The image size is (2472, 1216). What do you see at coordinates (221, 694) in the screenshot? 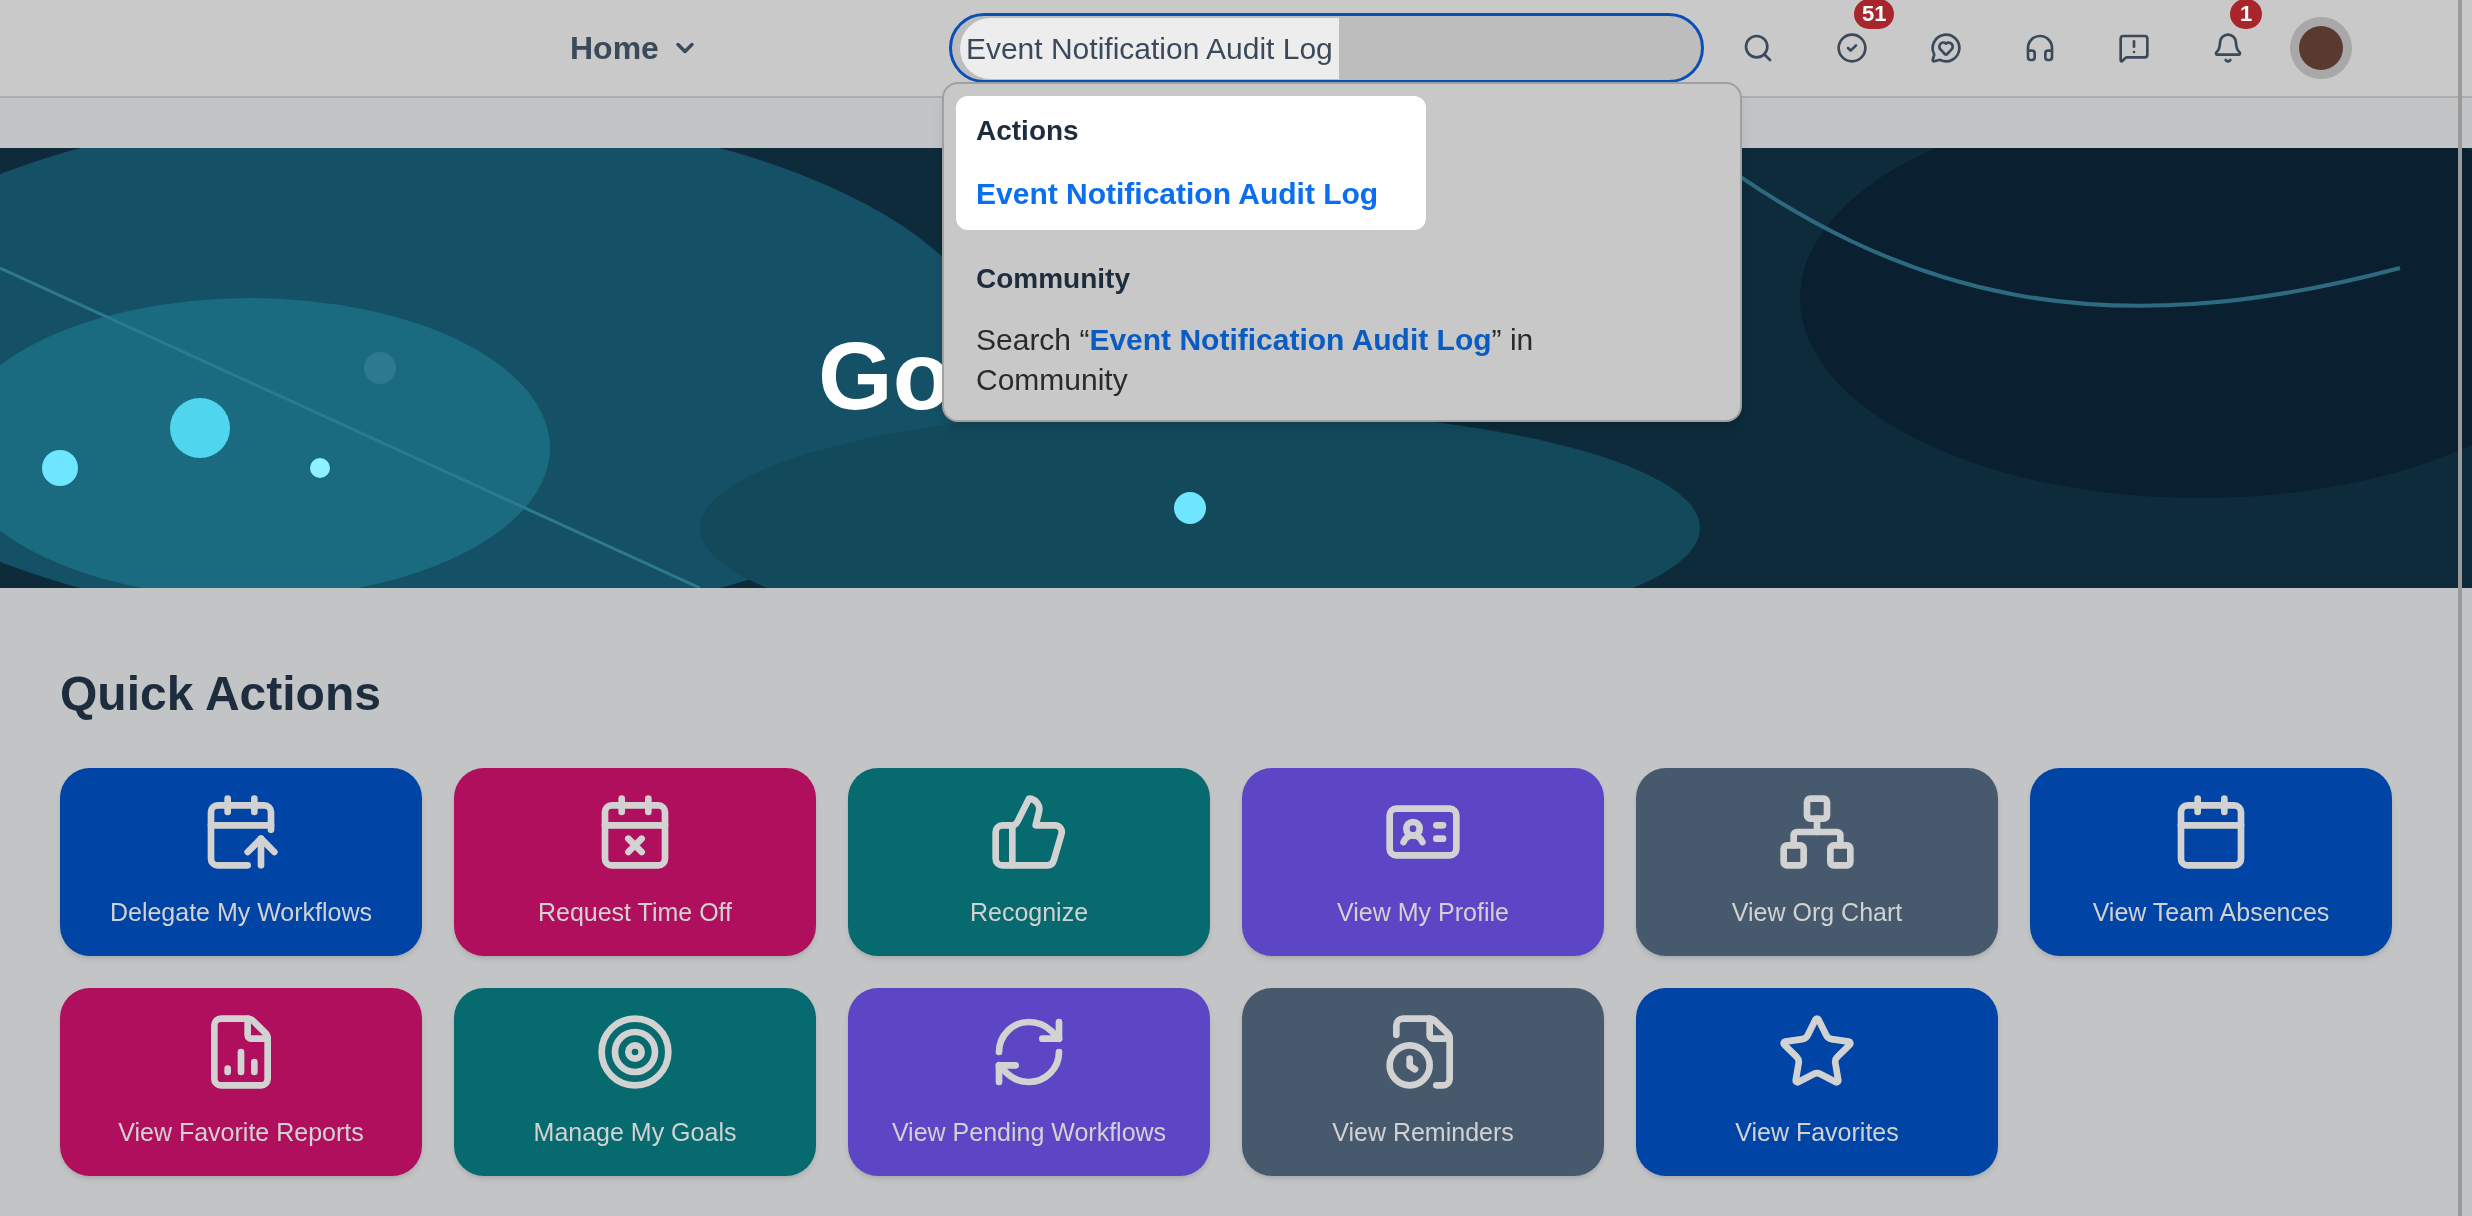
I see `section-title: Quick Actions` at bounding box center [221, 694].